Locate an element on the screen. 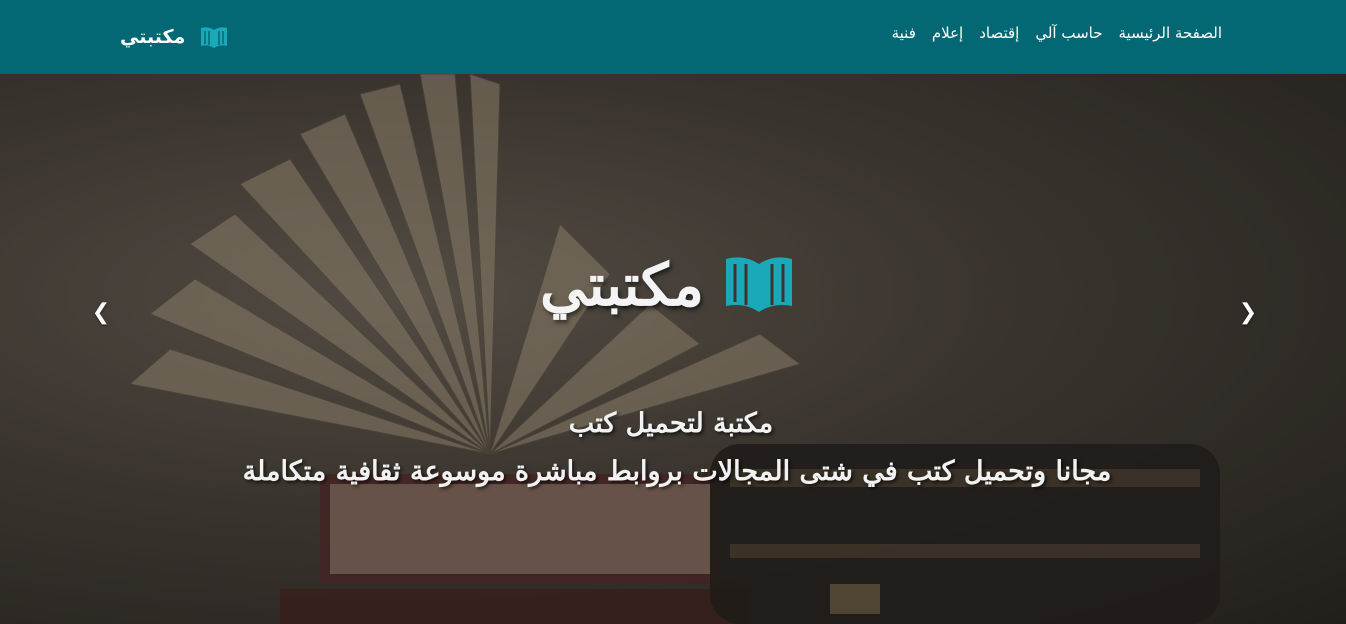 The image size is (1346, 624). nav-link-media: إعلام is located at coordinates (947, 33).